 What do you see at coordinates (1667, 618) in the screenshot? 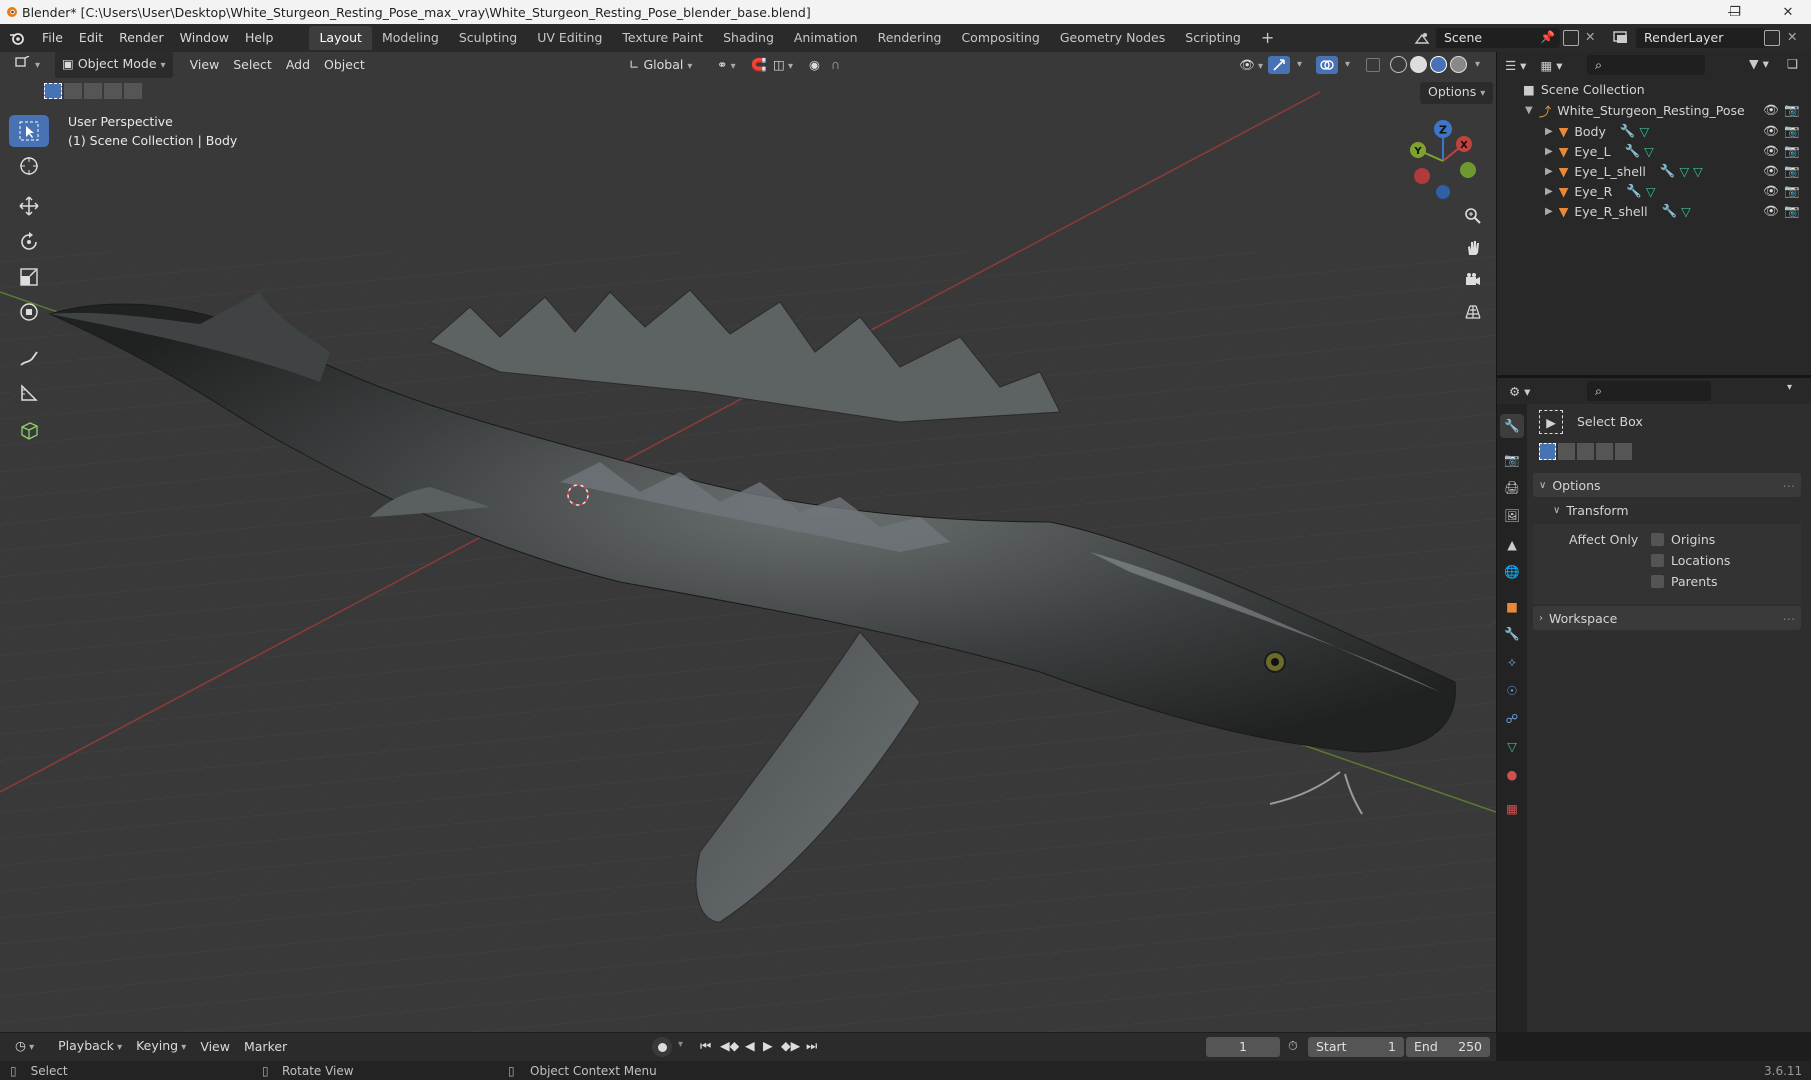
I see `workspace-panel-header: › Workspace ⋯` at bounding box center [1667, 618].